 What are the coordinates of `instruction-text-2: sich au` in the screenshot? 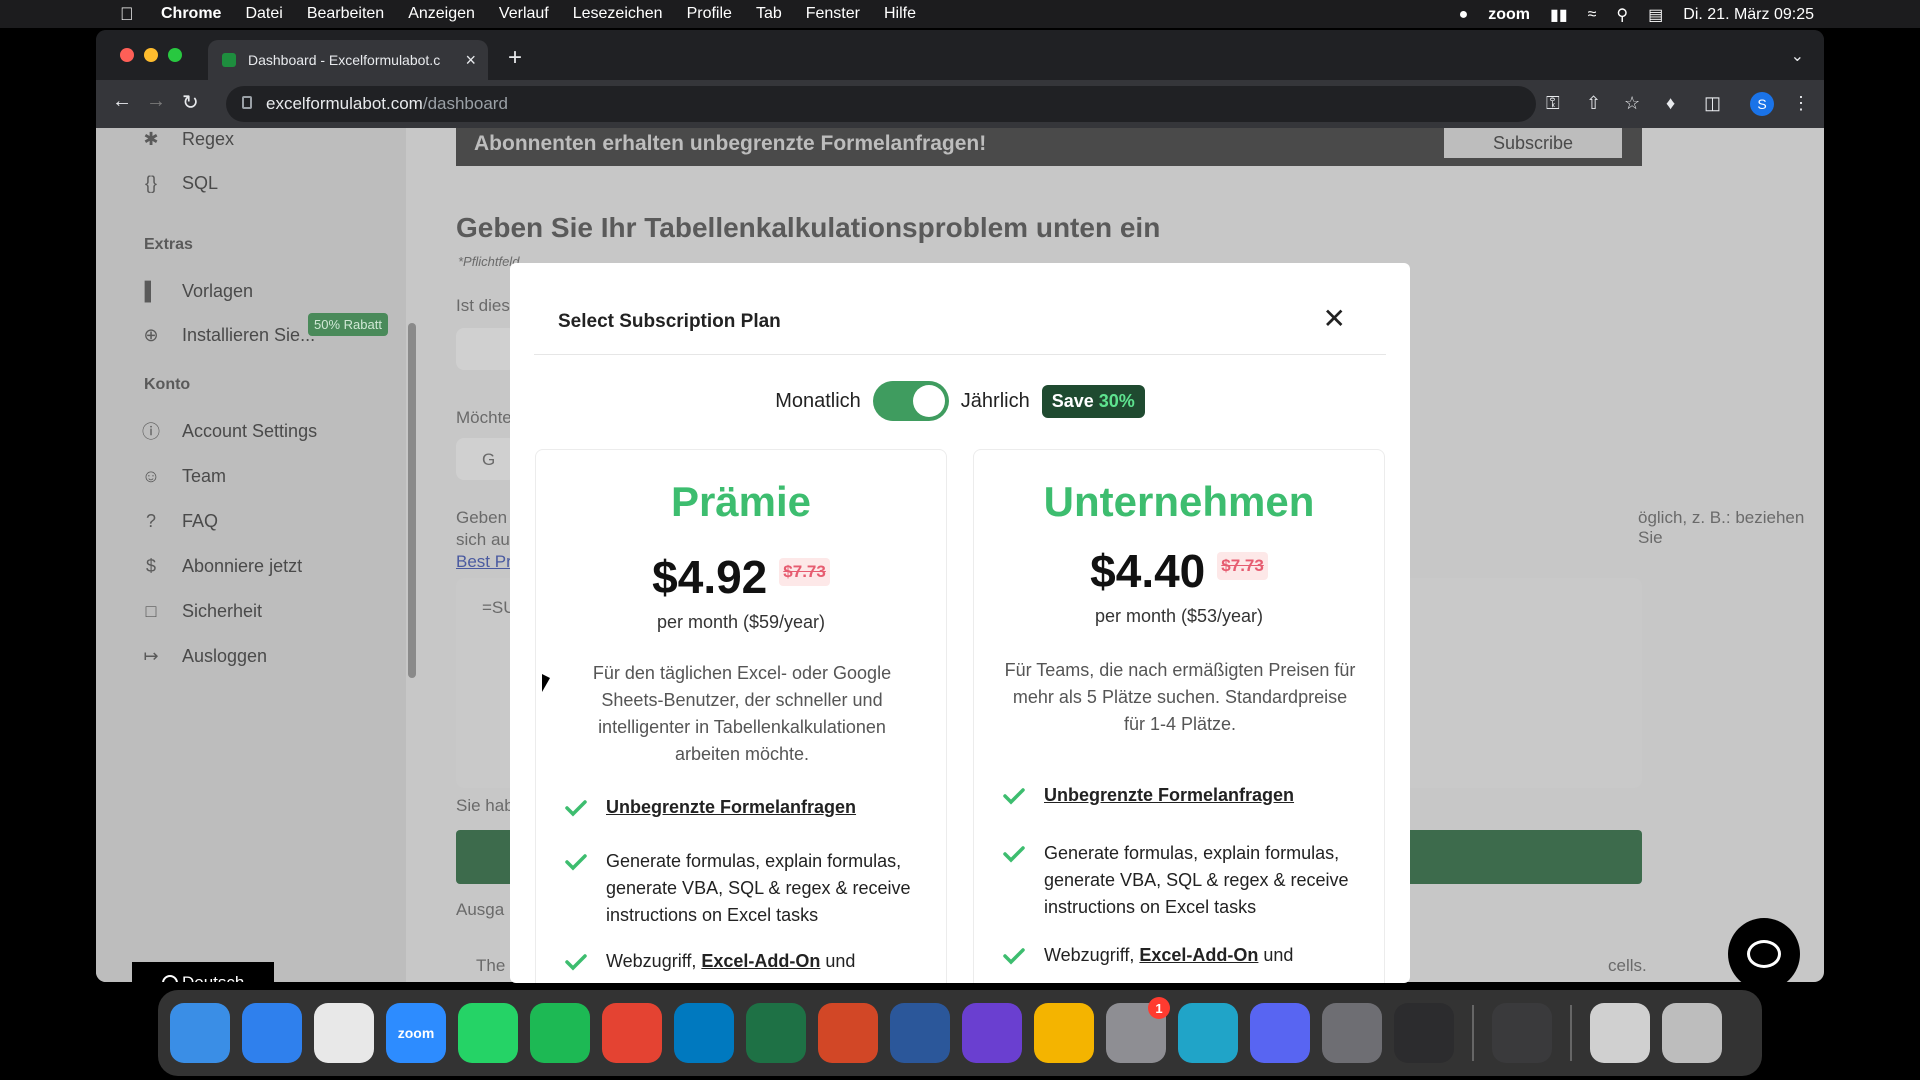 It's located at (483, 539).